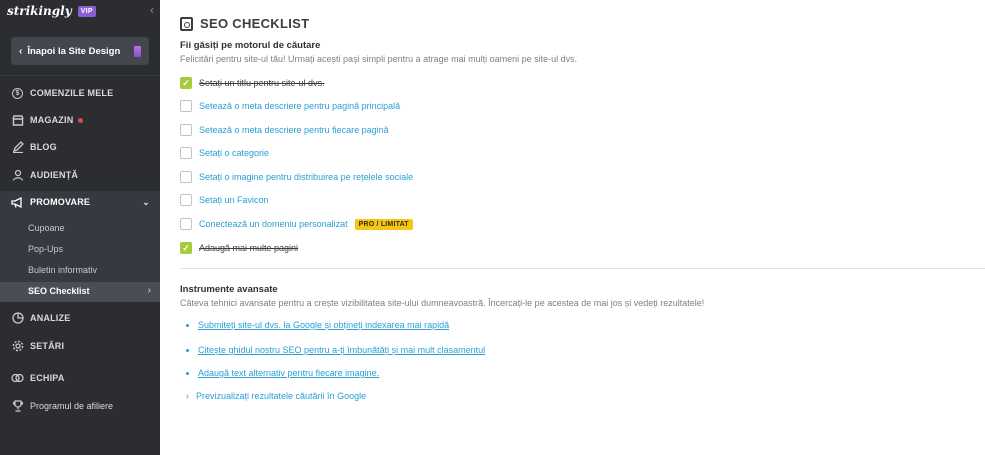 The width and height of the screenshot is (985, 455). I want to click on sidebar-item-label: Programul de afiliere, so click(72, 406).